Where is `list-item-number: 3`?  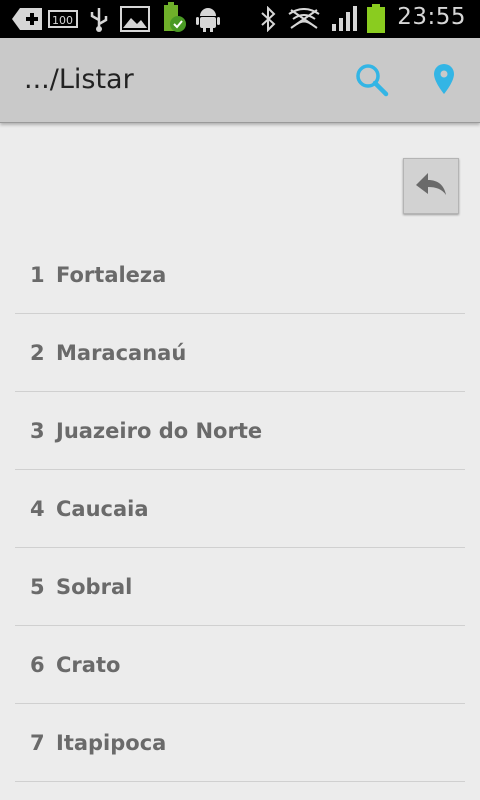 list-item-number: 3 is located at coordinates (37, 430).